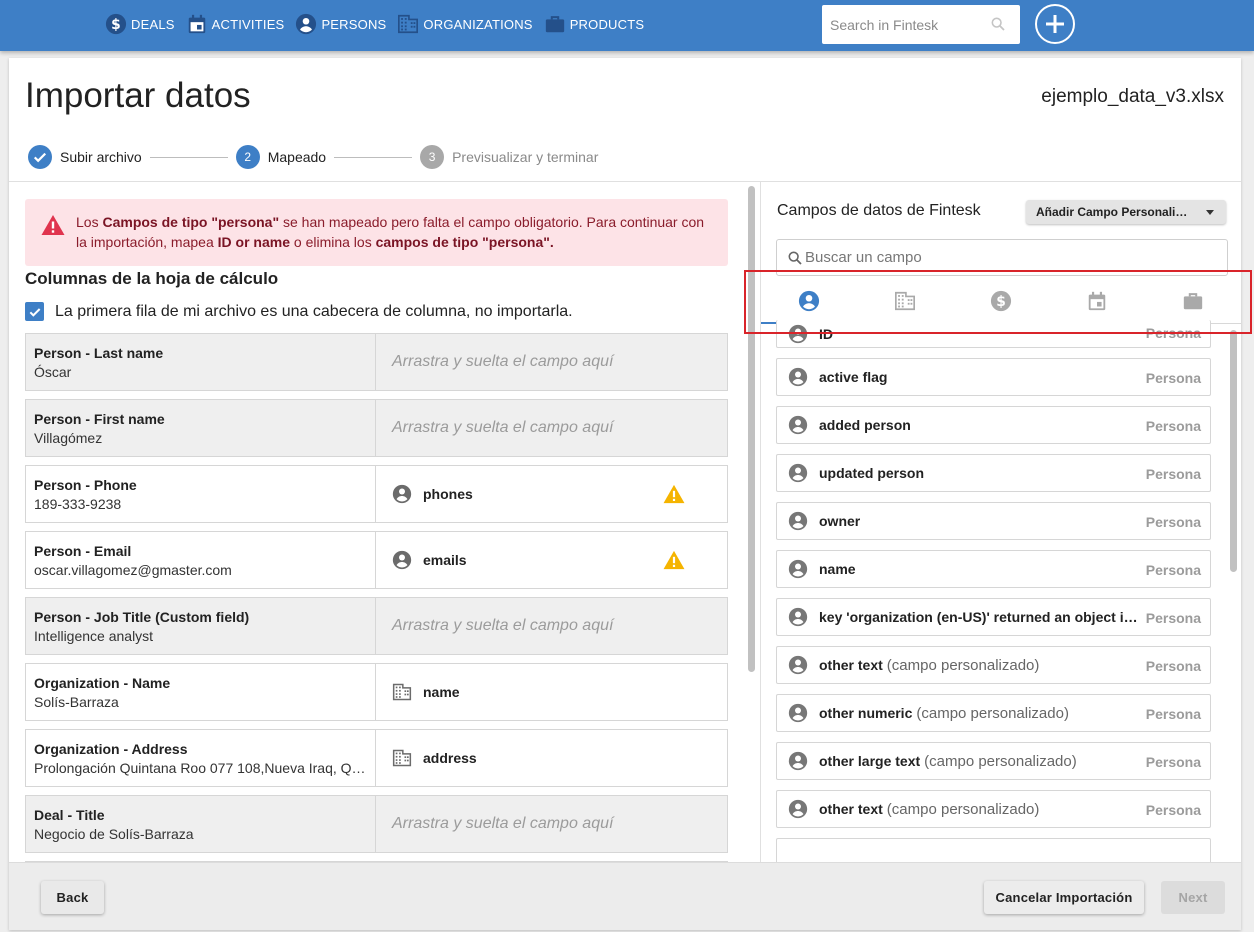 This screenshot has height=932, width=1254. Describe the element at coordinates (993, 850) in the screenshot. I see `field-item` at that location.